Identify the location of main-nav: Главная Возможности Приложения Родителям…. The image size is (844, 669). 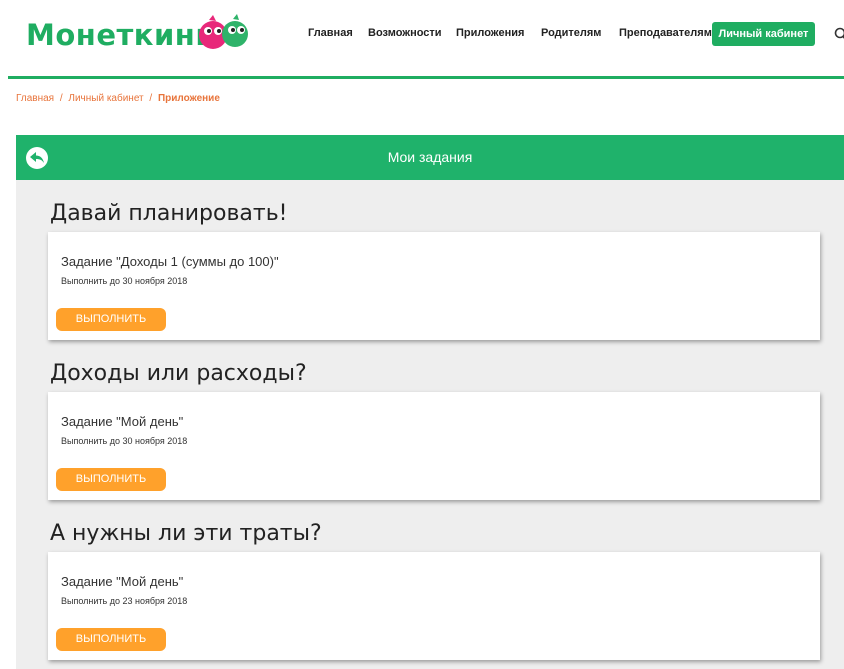
(422, 35).